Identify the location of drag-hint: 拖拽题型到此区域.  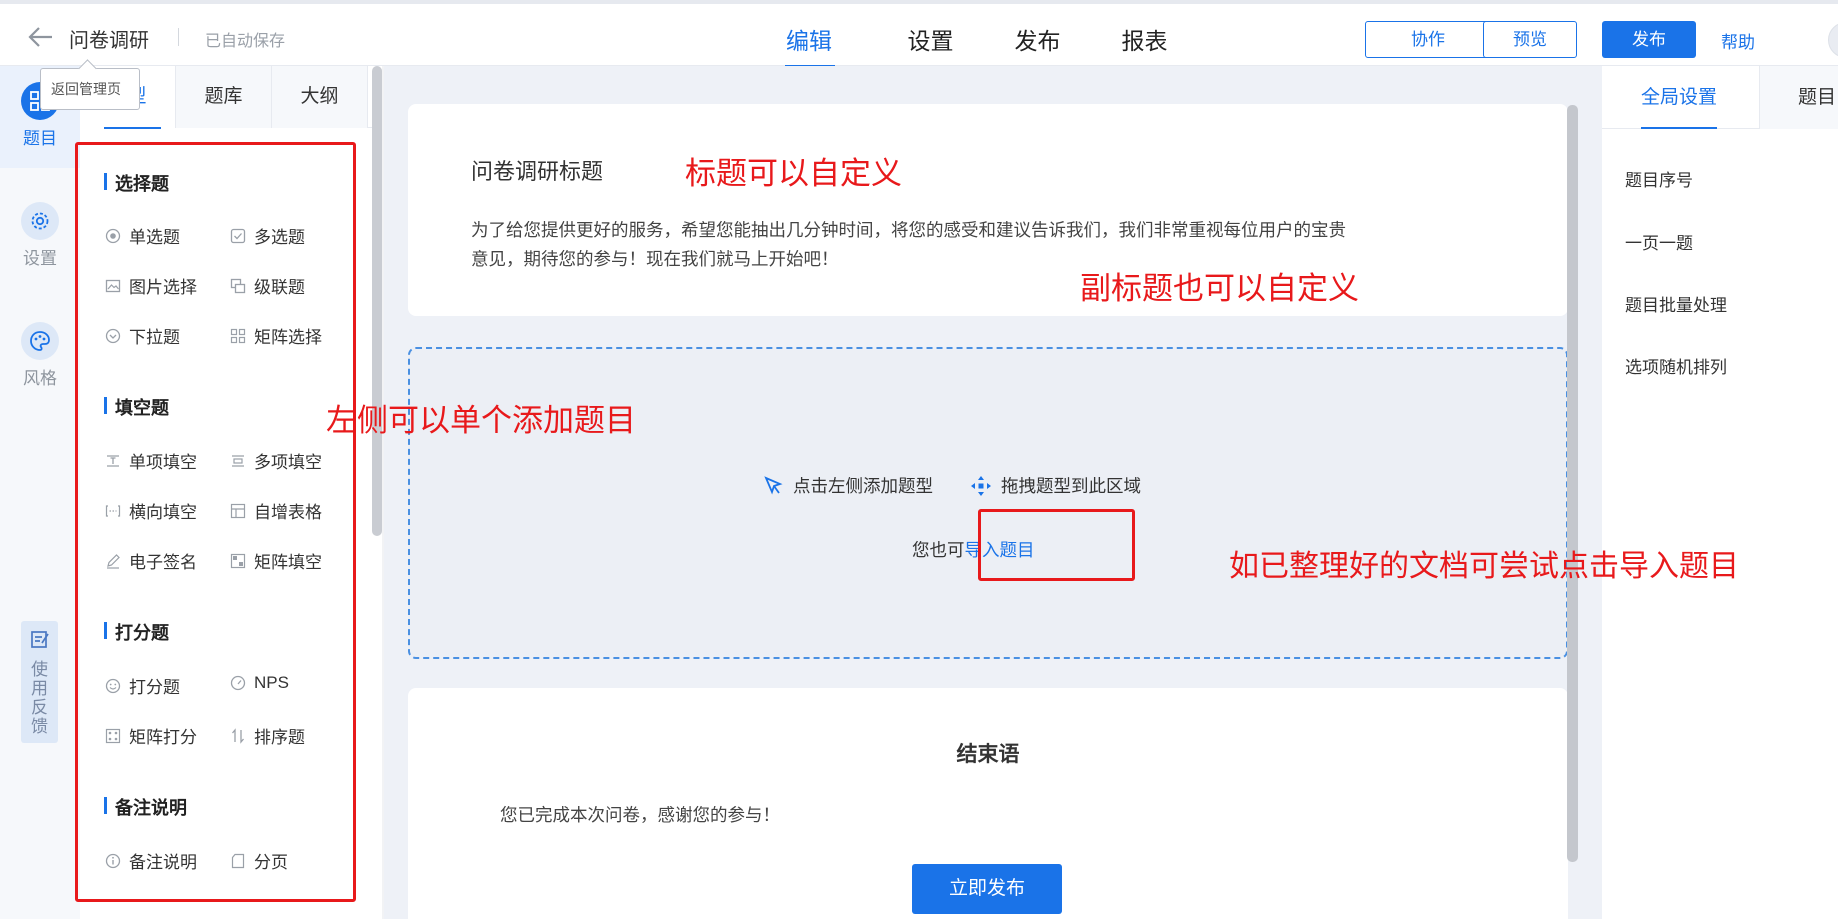
(1071, 486).